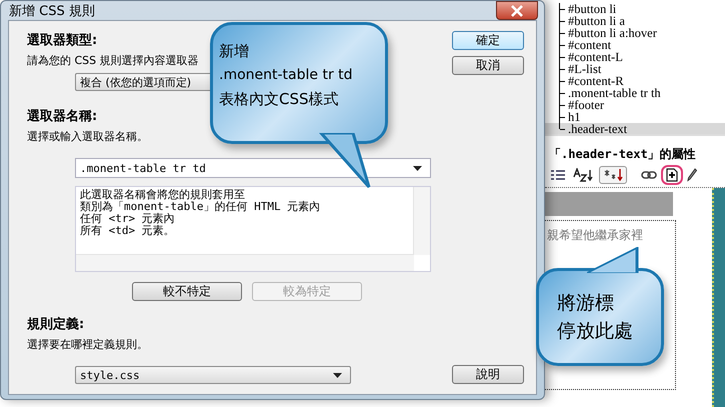 The image size is (725, 407). I want to click on tree-item: #L-list, so click(642, 69).